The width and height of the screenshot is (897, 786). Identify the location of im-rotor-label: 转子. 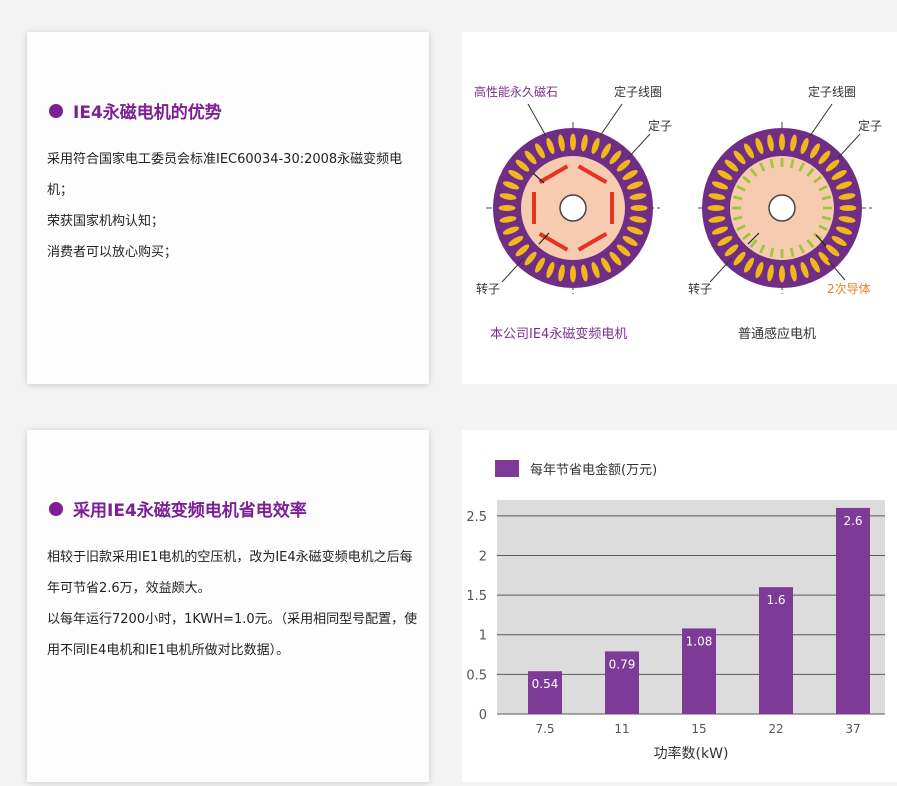
(700, 288).